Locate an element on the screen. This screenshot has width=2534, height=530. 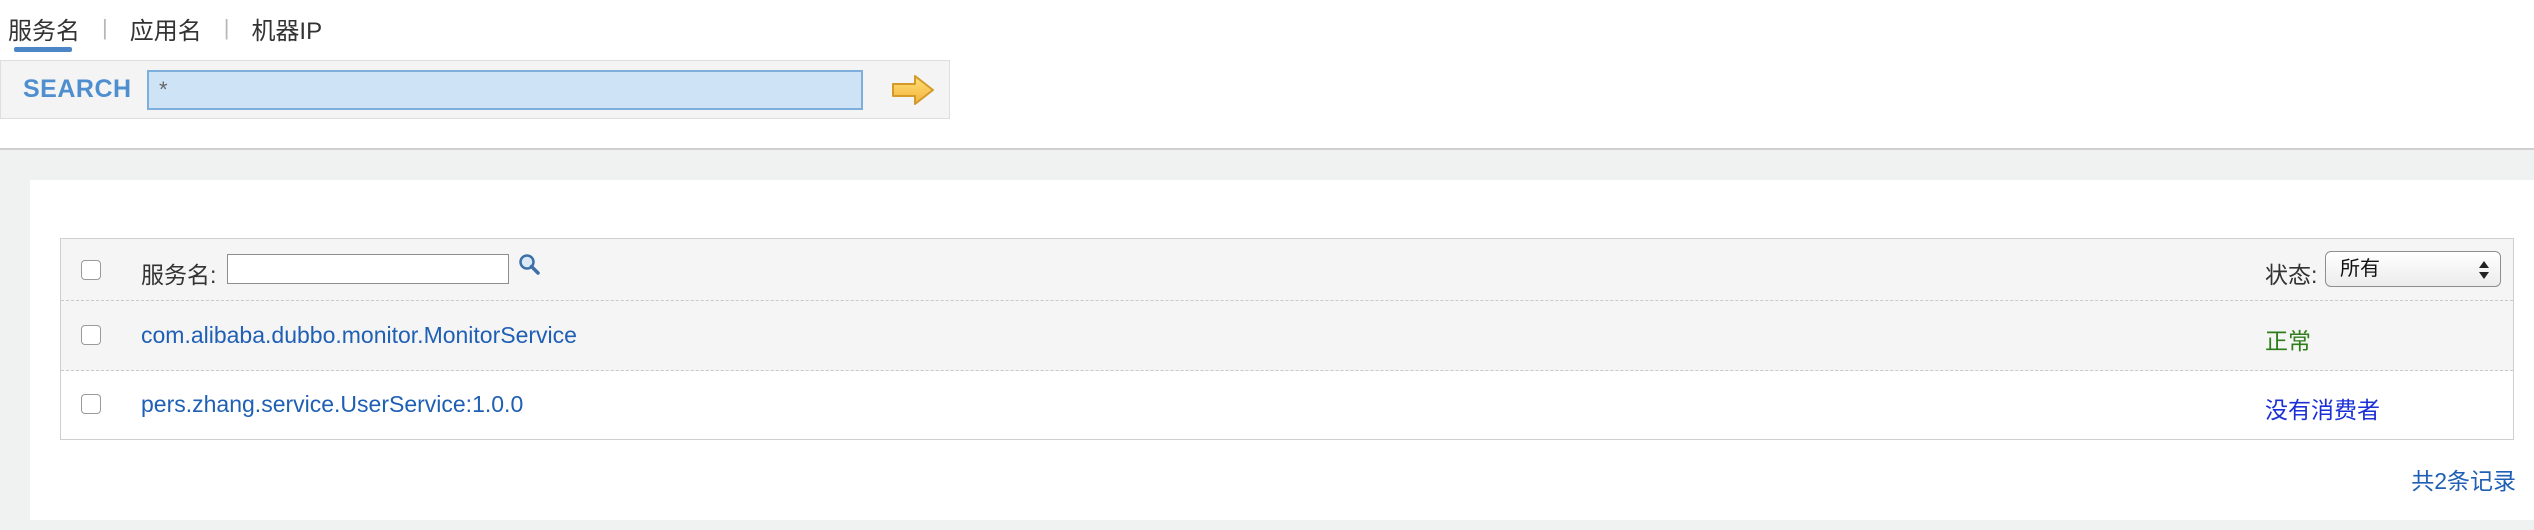
status-filter-value: 所有 is located at coordinates (2360, 269).